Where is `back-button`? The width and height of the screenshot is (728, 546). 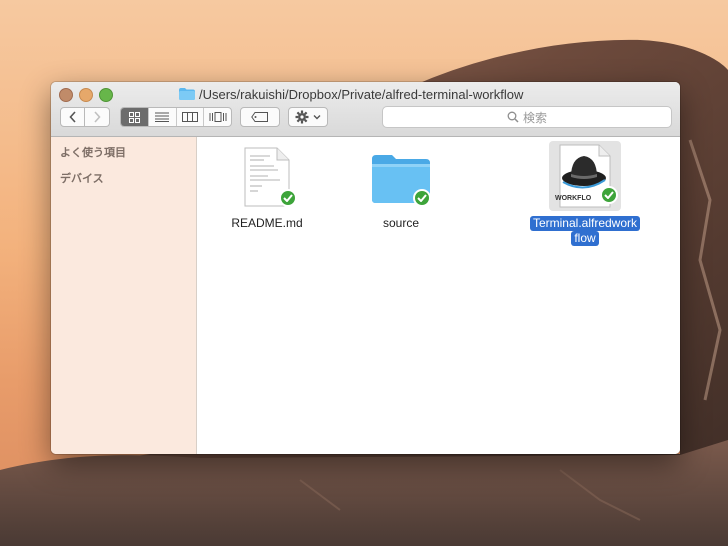 back-button is located at coordinates (72, 117).